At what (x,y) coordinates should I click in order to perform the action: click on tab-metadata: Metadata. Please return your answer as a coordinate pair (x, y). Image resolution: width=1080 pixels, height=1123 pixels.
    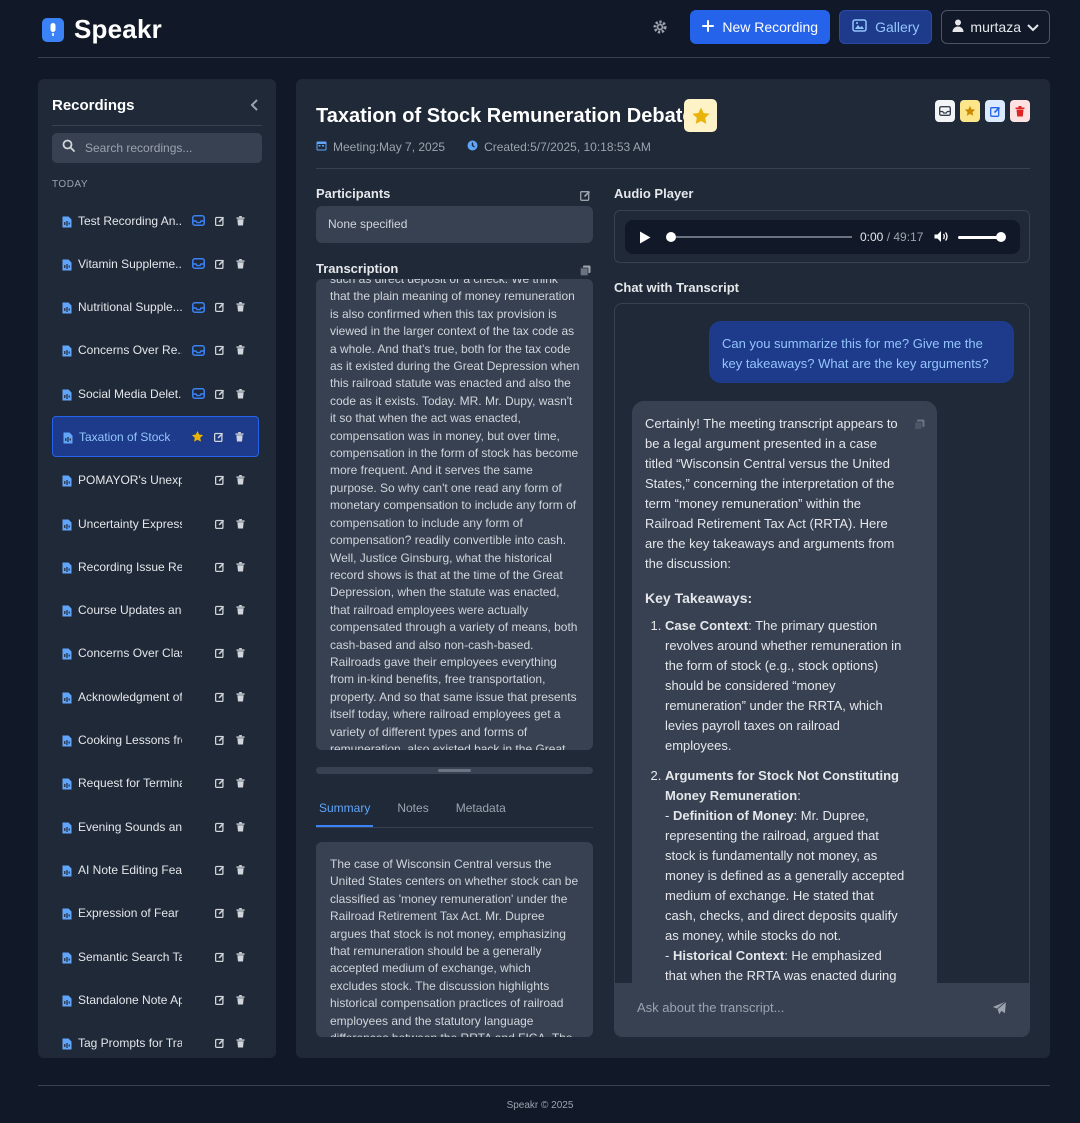
    Looking at the image, I should click on (481, 814).